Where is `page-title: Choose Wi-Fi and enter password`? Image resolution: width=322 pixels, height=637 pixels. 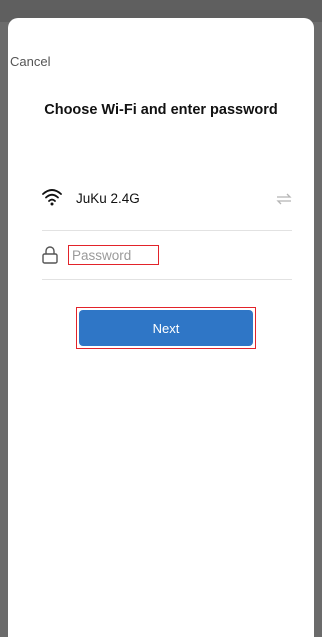 page-title: Choose Wi-Fi and enter password is located at coordinates (161, 110).